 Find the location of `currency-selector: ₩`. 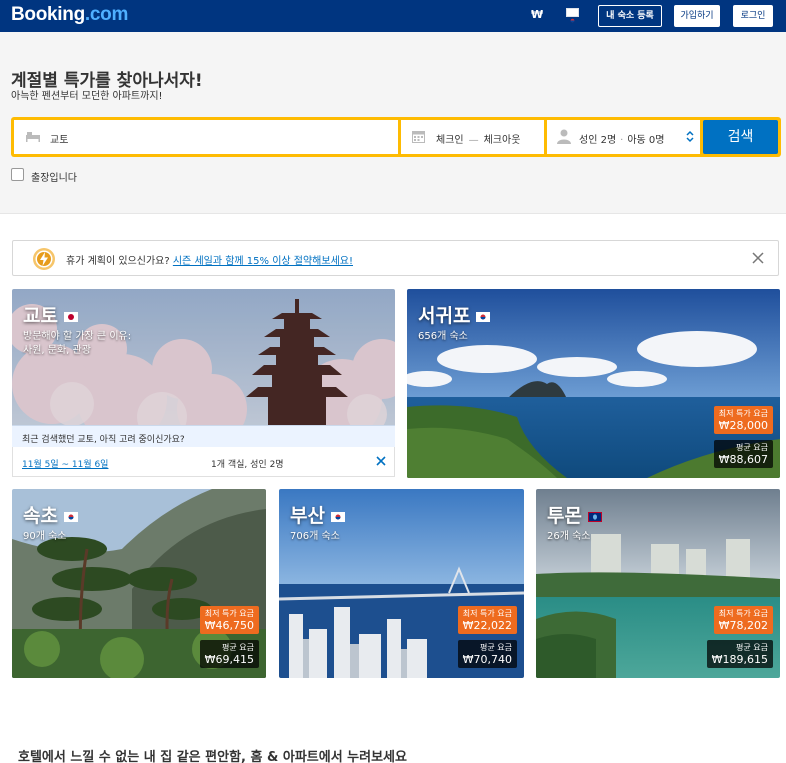

currency-selector: ₩ is located at coordinates (537, 14).